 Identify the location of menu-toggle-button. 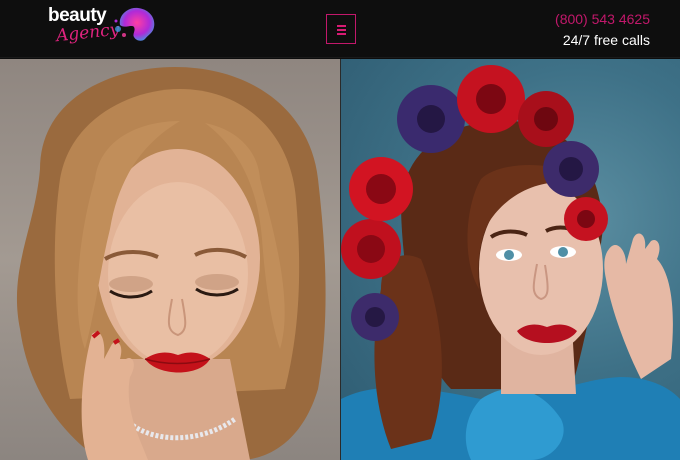
(341, 29).